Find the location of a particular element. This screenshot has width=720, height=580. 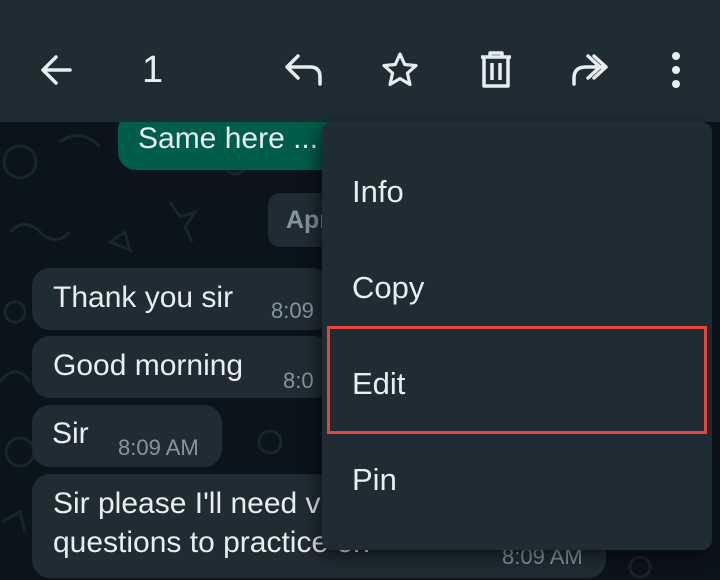

menu-item-label: Copy is located at coordinates (388, 287).